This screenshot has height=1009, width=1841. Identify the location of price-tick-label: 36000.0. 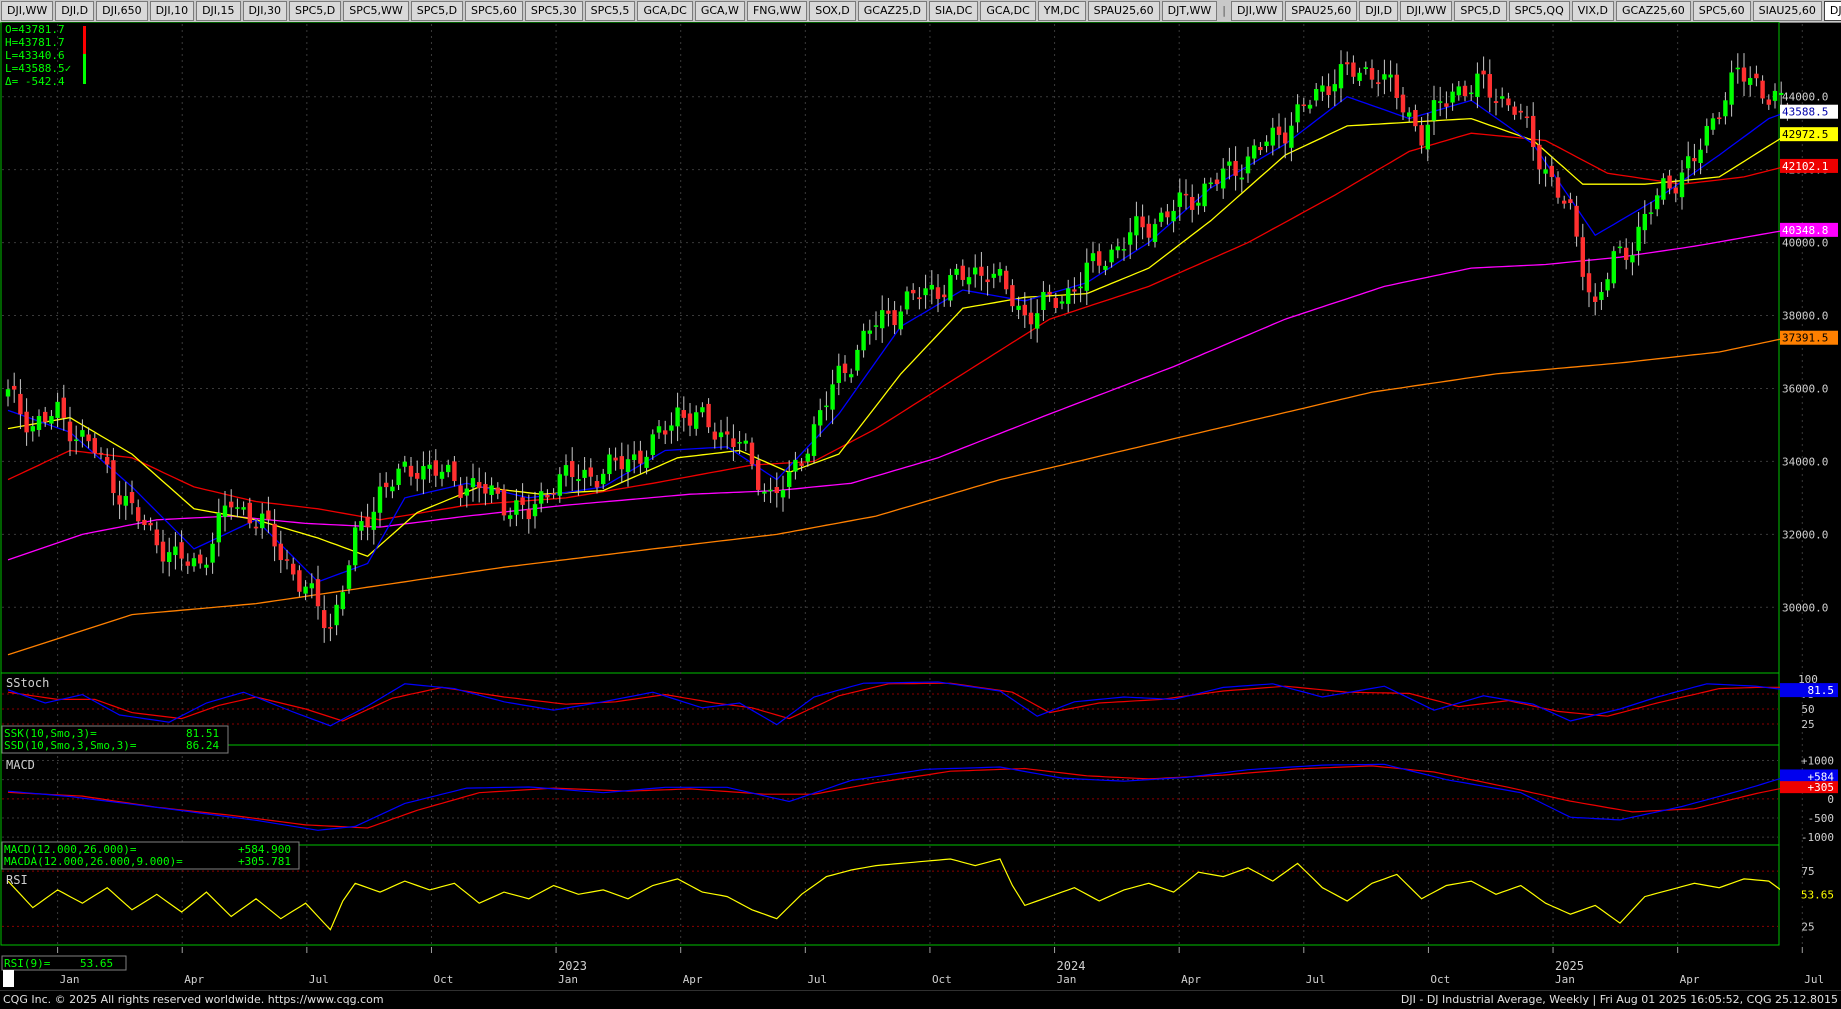
(1805, 388).